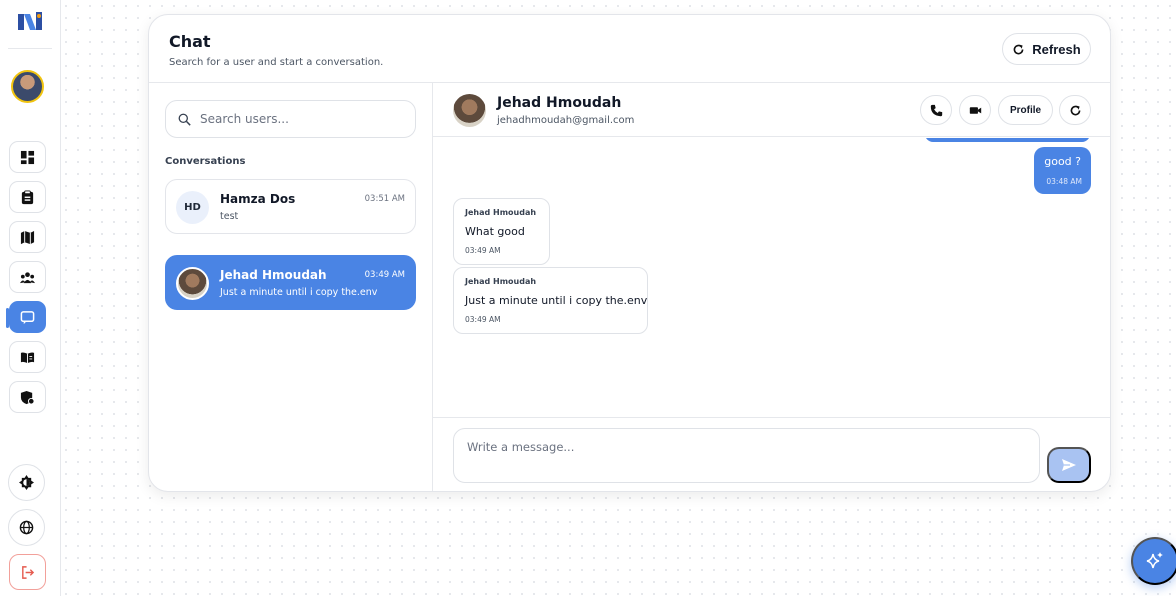 This screenshot has height=596, width=1176. I want to click on contact-email: jehadhmoudah@gmail.com, so click(566, 120).